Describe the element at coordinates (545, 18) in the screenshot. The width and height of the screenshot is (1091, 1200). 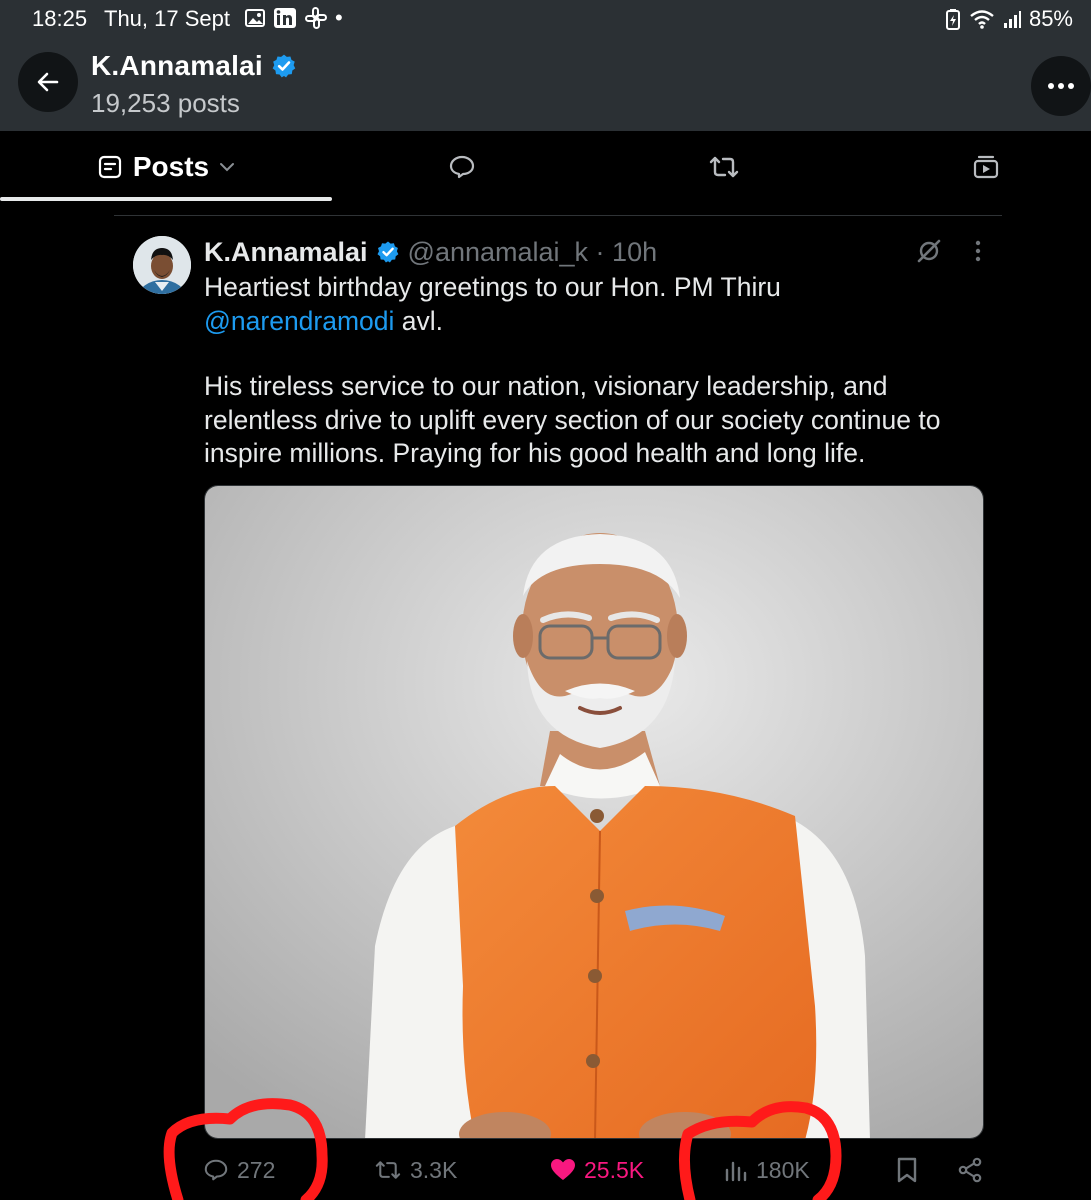
I see `status-bar: 18:25 Thu, 17 Sept • 85%` at that location.